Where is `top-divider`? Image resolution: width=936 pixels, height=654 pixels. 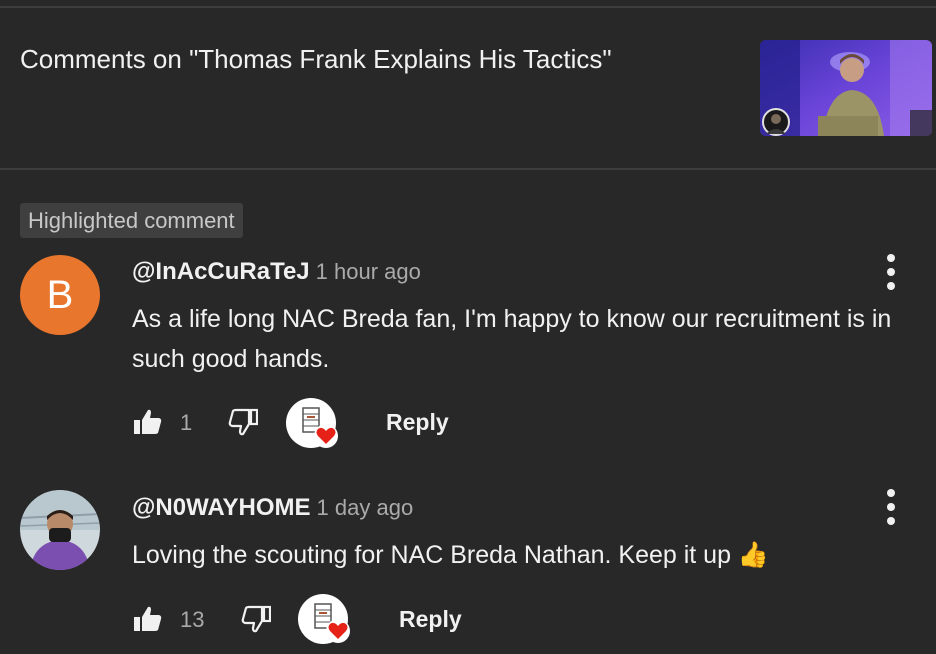 top-divider is located at coordinates (468, 7).